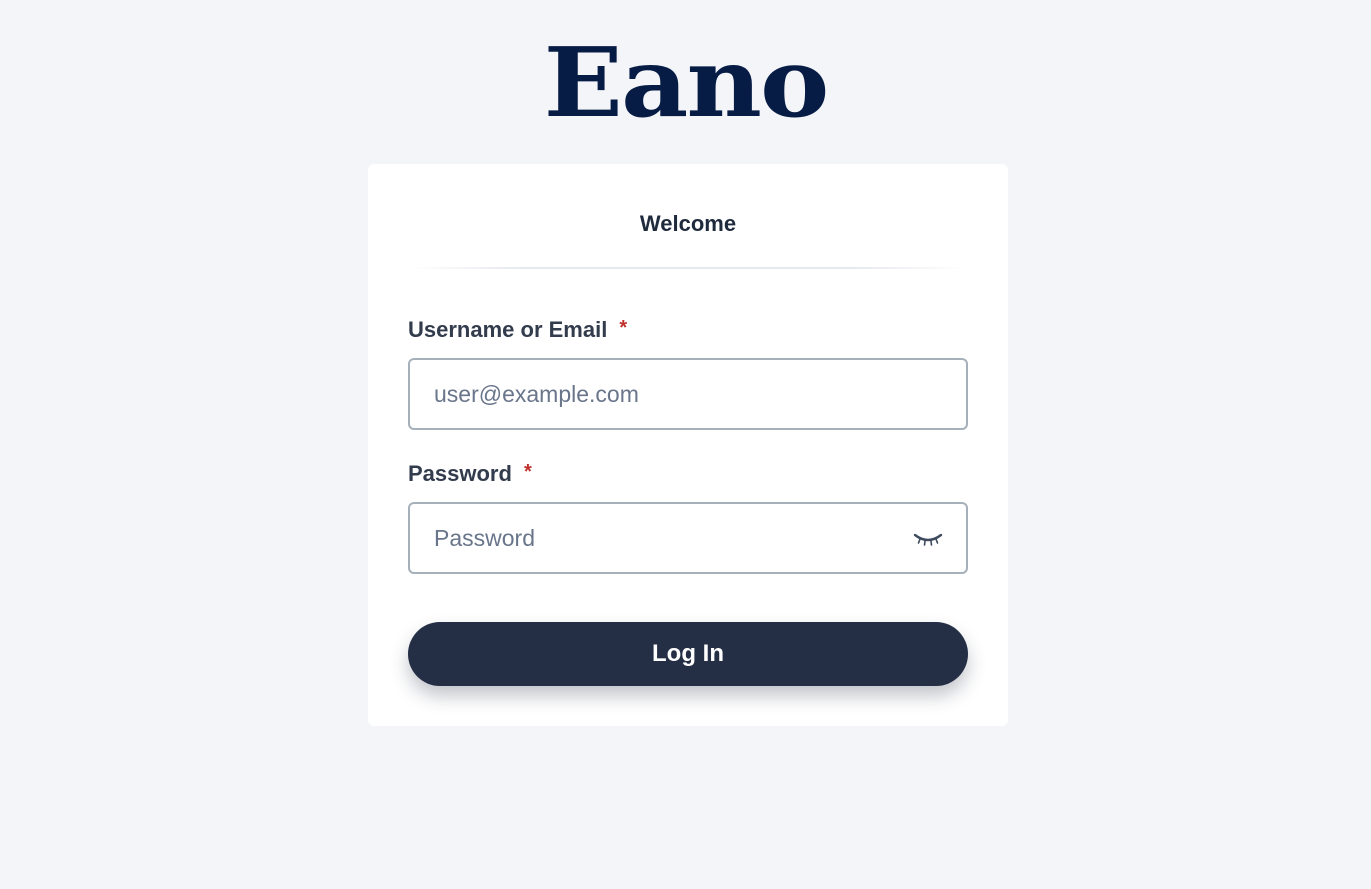  Describe the element at coordinates (508, 329) in the screenshot. I see `username-label-text: Username or Email` at that location.